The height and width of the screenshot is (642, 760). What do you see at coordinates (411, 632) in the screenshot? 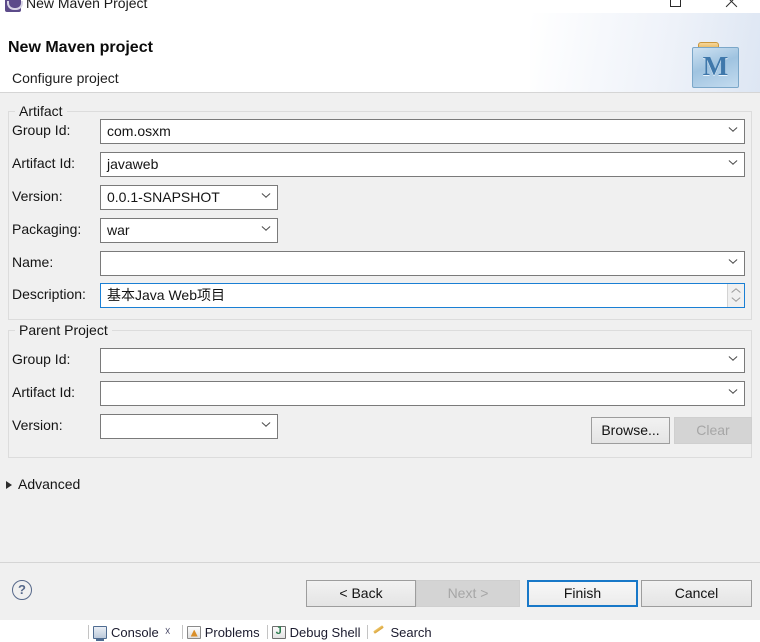
I see `view-tab-search-label: Search` at bounding box center [411, 632].